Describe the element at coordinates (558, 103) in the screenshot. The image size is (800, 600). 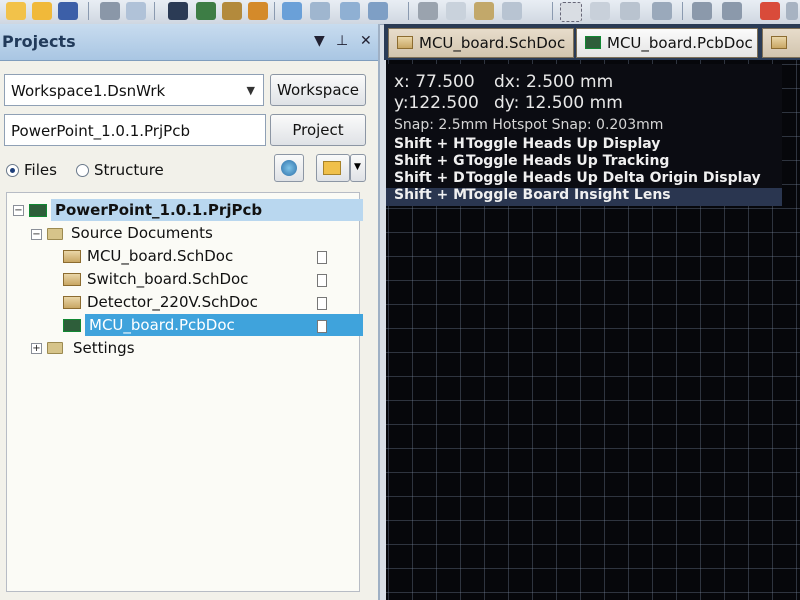
I see `hud-dy: dy: 12.500 mm` at that location.